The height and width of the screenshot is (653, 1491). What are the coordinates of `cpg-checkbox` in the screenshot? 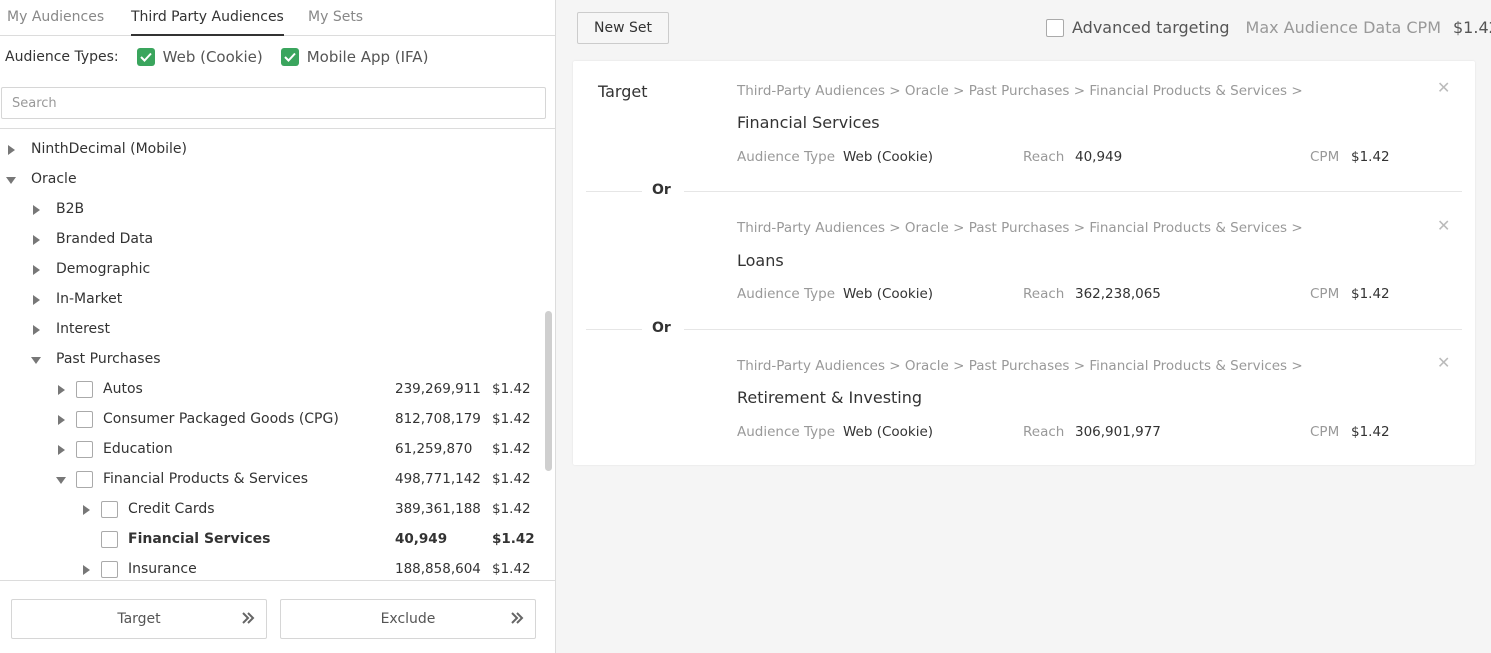 It's located at (84, 419).